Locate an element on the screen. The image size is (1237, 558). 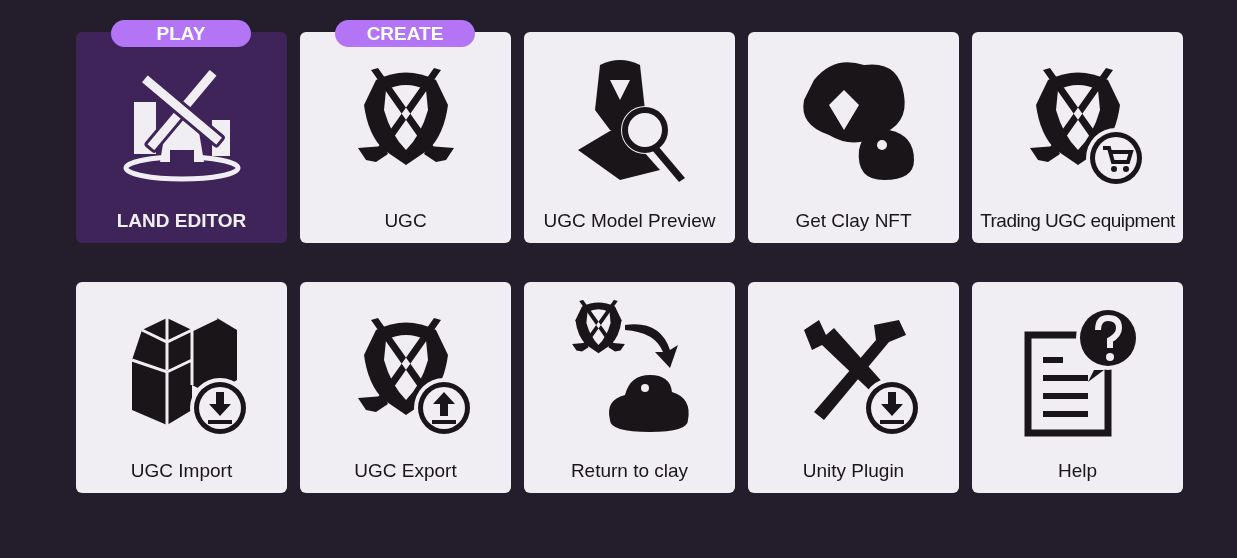
menu-tile: Unity Plugin is located at coordinates (853, 387).